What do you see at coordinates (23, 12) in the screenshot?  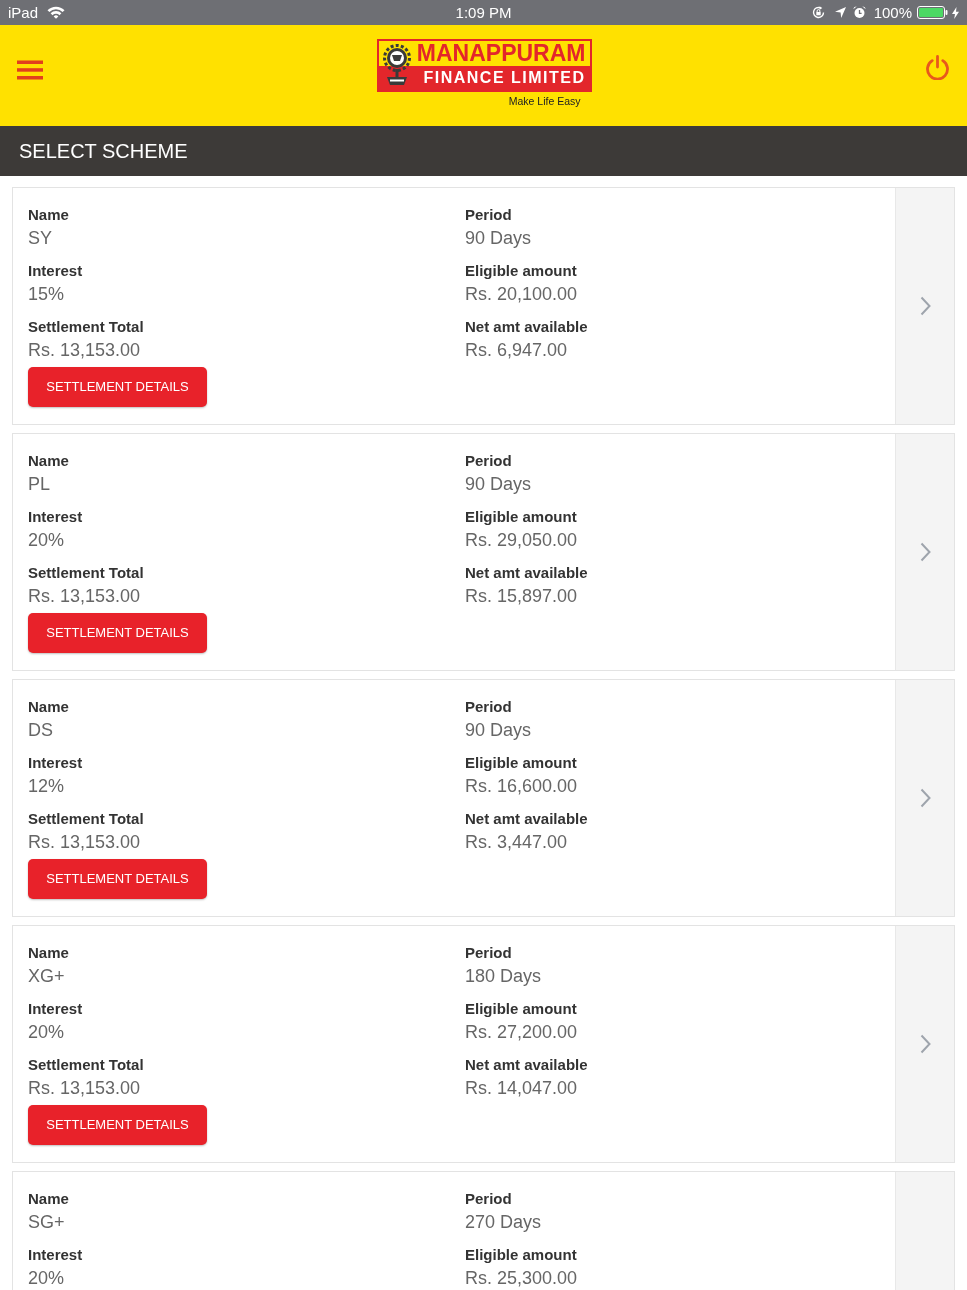 I see `device-name: iPad` at bounding box center [23, 12].